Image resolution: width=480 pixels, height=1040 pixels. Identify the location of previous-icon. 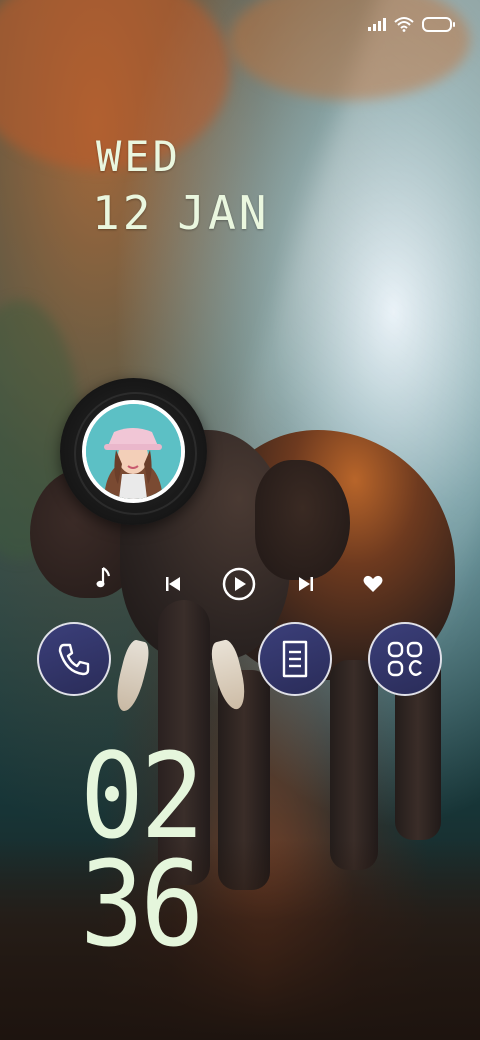
(173, 584).